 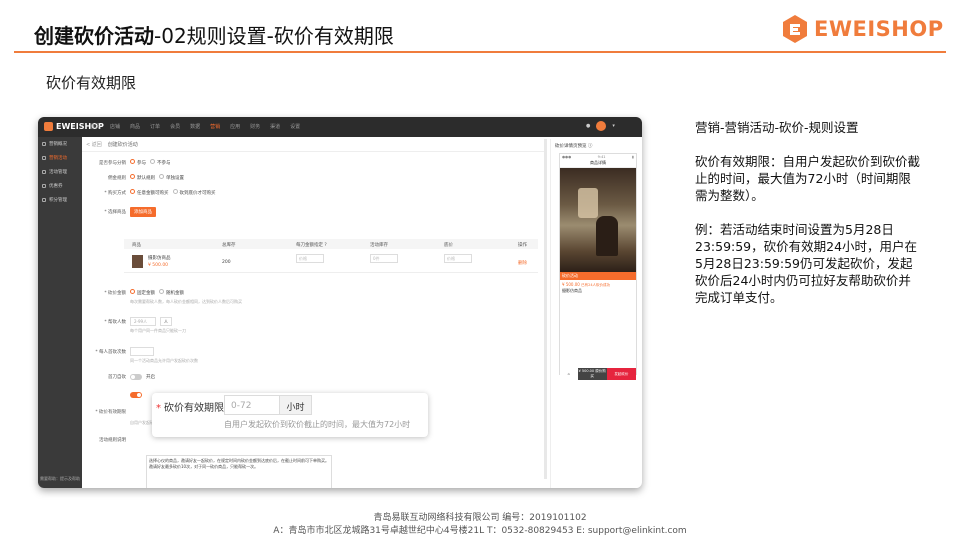 I want to click on header-divider, so click(x=480, y=52).